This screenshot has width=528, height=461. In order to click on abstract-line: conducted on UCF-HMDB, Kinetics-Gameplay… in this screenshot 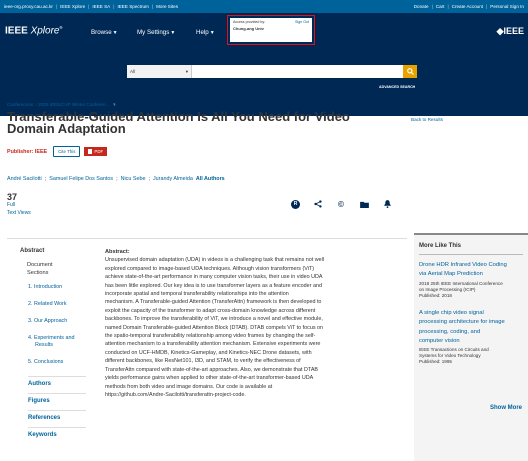, I will do `click(208, 352)`.